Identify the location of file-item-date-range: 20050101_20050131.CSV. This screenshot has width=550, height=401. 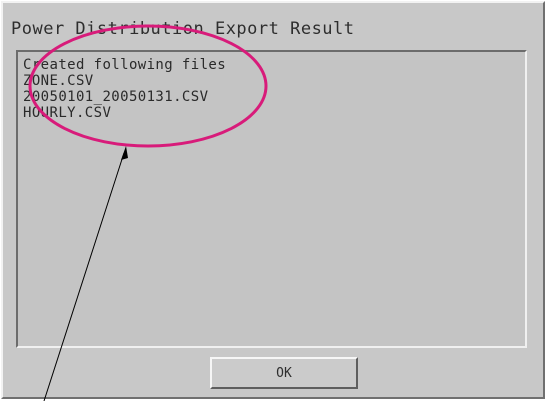
(116, 97).